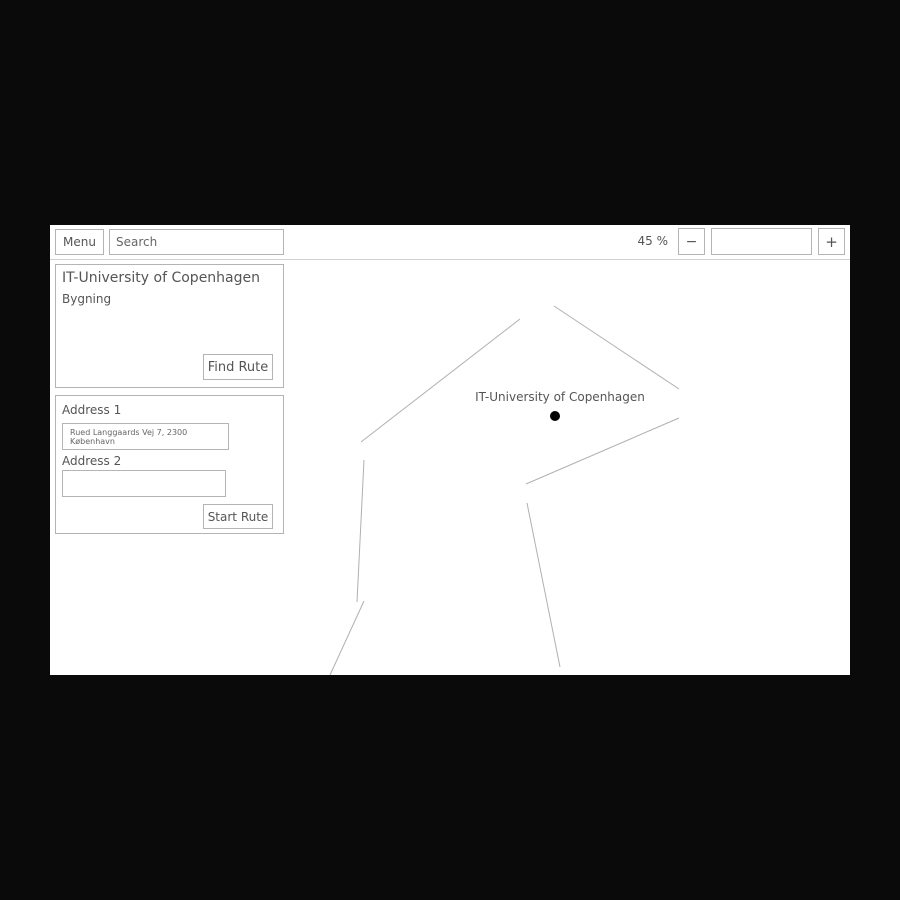  What do you see at coordinates (560, 397) in the screenshot?
I see `location-marker-label: IT-University of Copenhagen` at bounding box center [560, 397].